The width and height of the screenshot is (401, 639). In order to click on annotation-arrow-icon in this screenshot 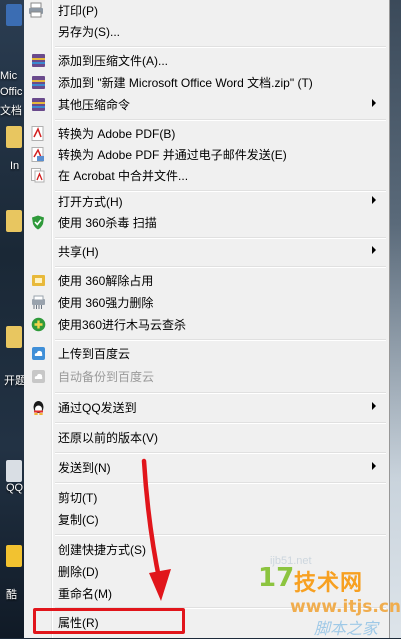, I will do `click(156, 529)`.